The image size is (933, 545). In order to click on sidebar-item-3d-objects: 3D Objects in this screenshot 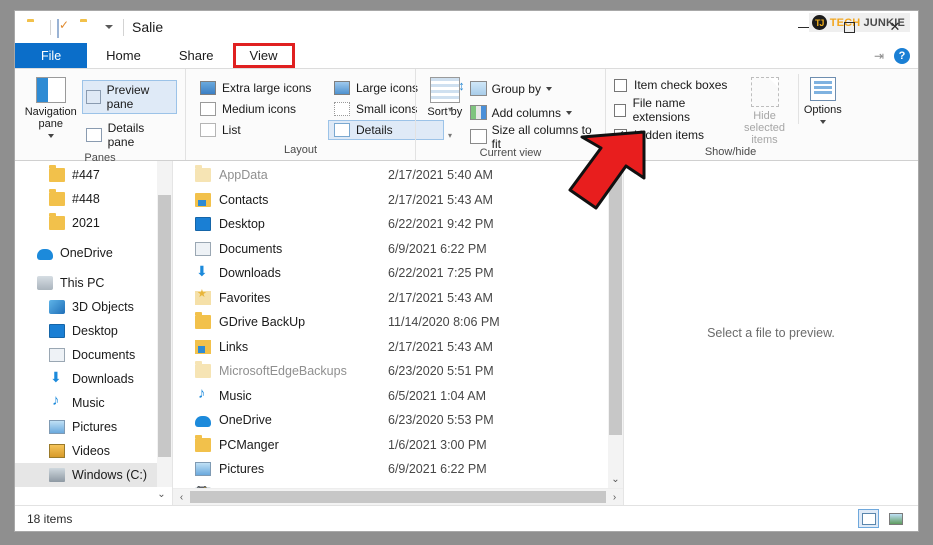, I will do `click(93, 307)`.